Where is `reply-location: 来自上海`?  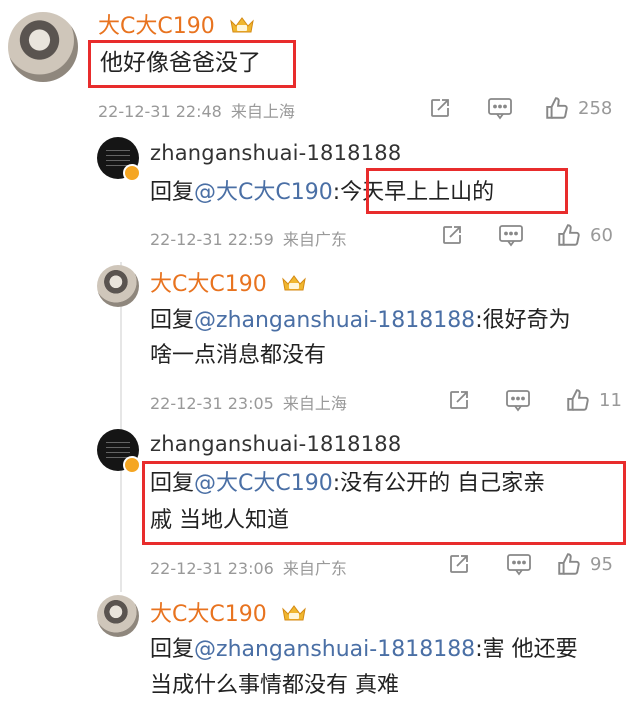
reply-location: 来自上海 is located at coordinates (314, 403).